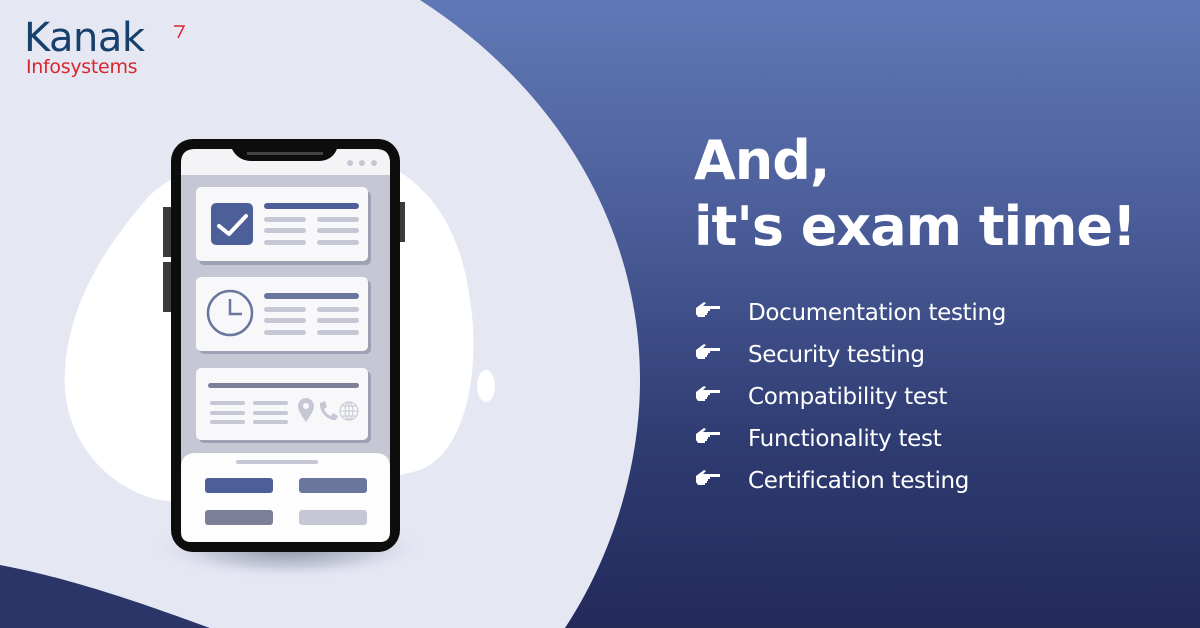 The width and height of the screenshot is (1200, 628). I want to click on list-item: Security testing, so click(850, 355).